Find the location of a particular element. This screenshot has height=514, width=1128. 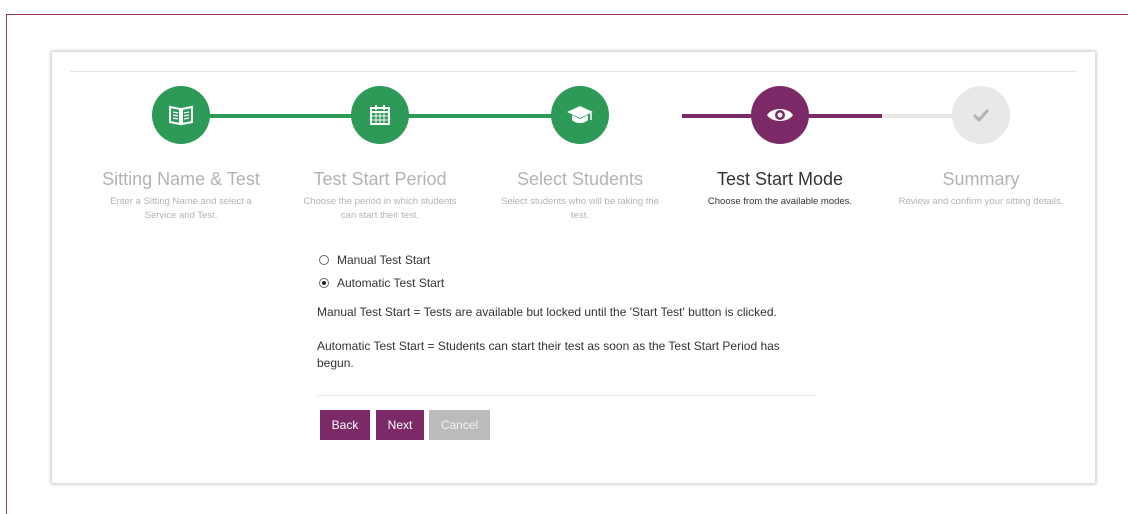

step-5-circle is located at coordinates (981, 115).